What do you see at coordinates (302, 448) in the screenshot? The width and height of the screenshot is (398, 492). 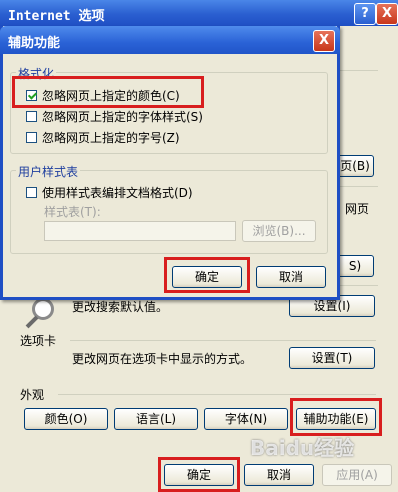 I see `baidu-watermark: Baidu经验` at bounding box center [302, 448].